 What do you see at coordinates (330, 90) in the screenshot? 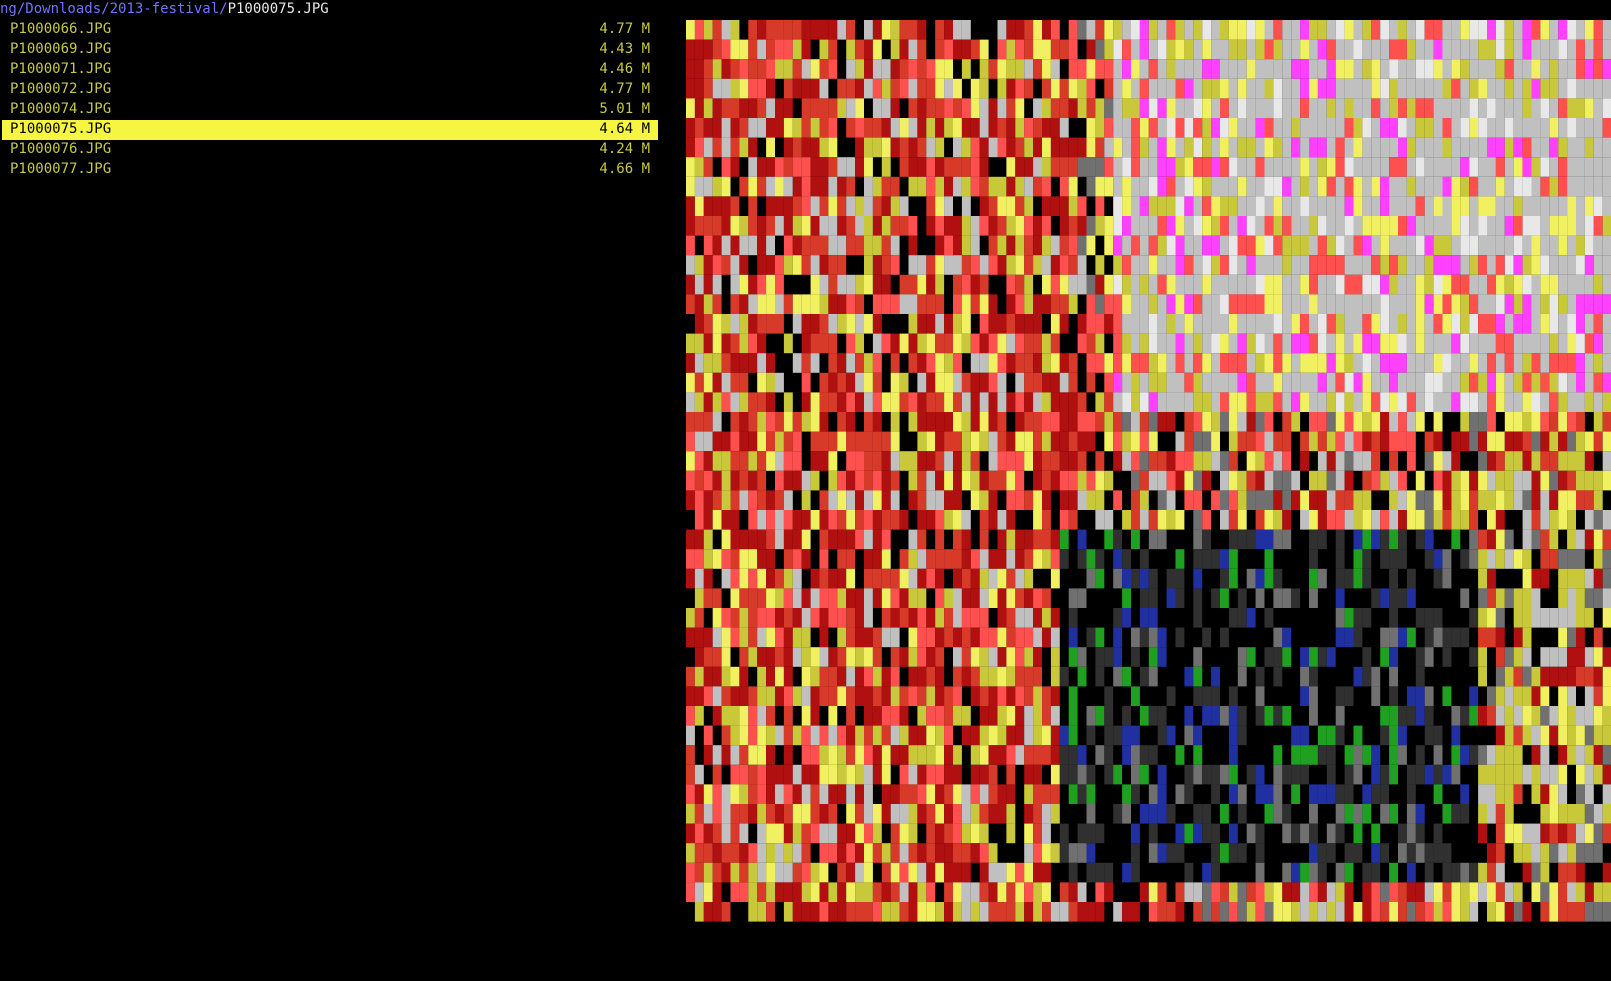
I see `file-row: P1000072.JPG 4.77 M` at bounding box center [330, 90].